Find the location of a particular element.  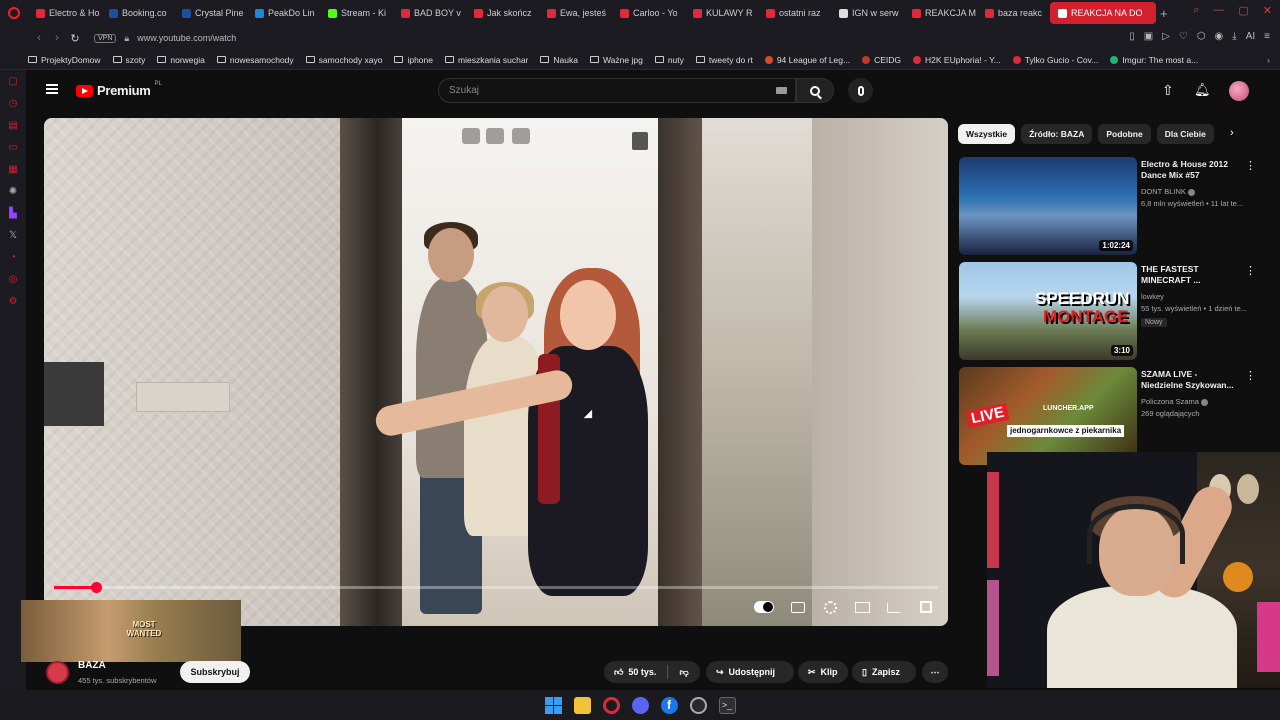

video-channel: Policzona Szama is located at coordinates (1174, 401).